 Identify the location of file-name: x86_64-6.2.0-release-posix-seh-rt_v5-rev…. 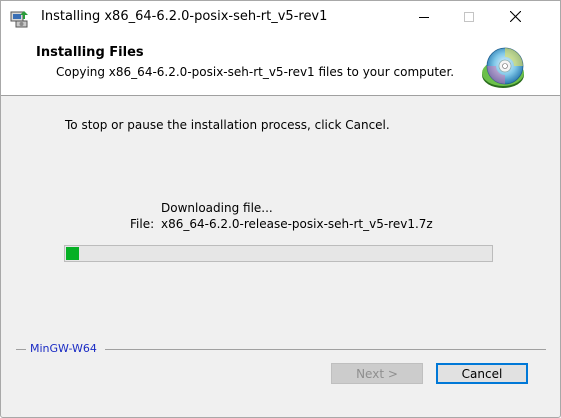
(297, 224).